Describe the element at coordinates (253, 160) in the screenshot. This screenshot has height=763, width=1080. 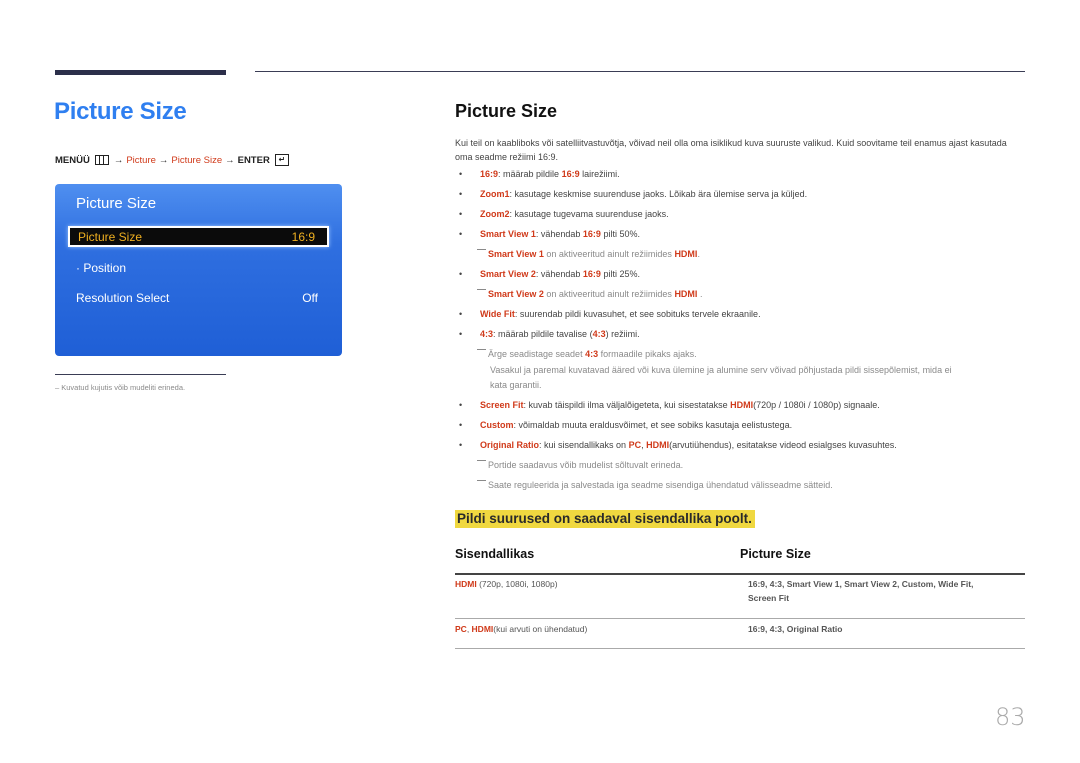
I see `breadcrumb-enter: ENTER` at that location.